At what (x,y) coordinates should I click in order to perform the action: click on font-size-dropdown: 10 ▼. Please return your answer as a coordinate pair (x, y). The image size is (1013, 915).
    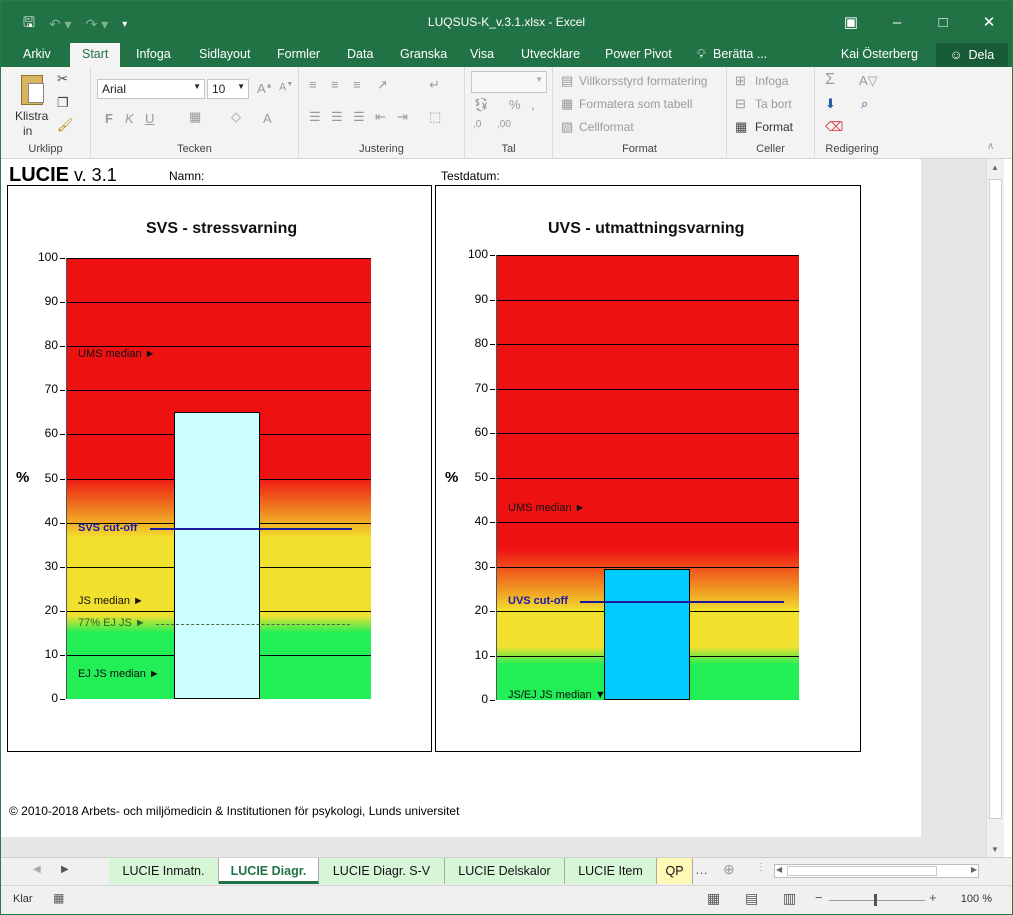
    Looking at the image, I should click on (228, 89).